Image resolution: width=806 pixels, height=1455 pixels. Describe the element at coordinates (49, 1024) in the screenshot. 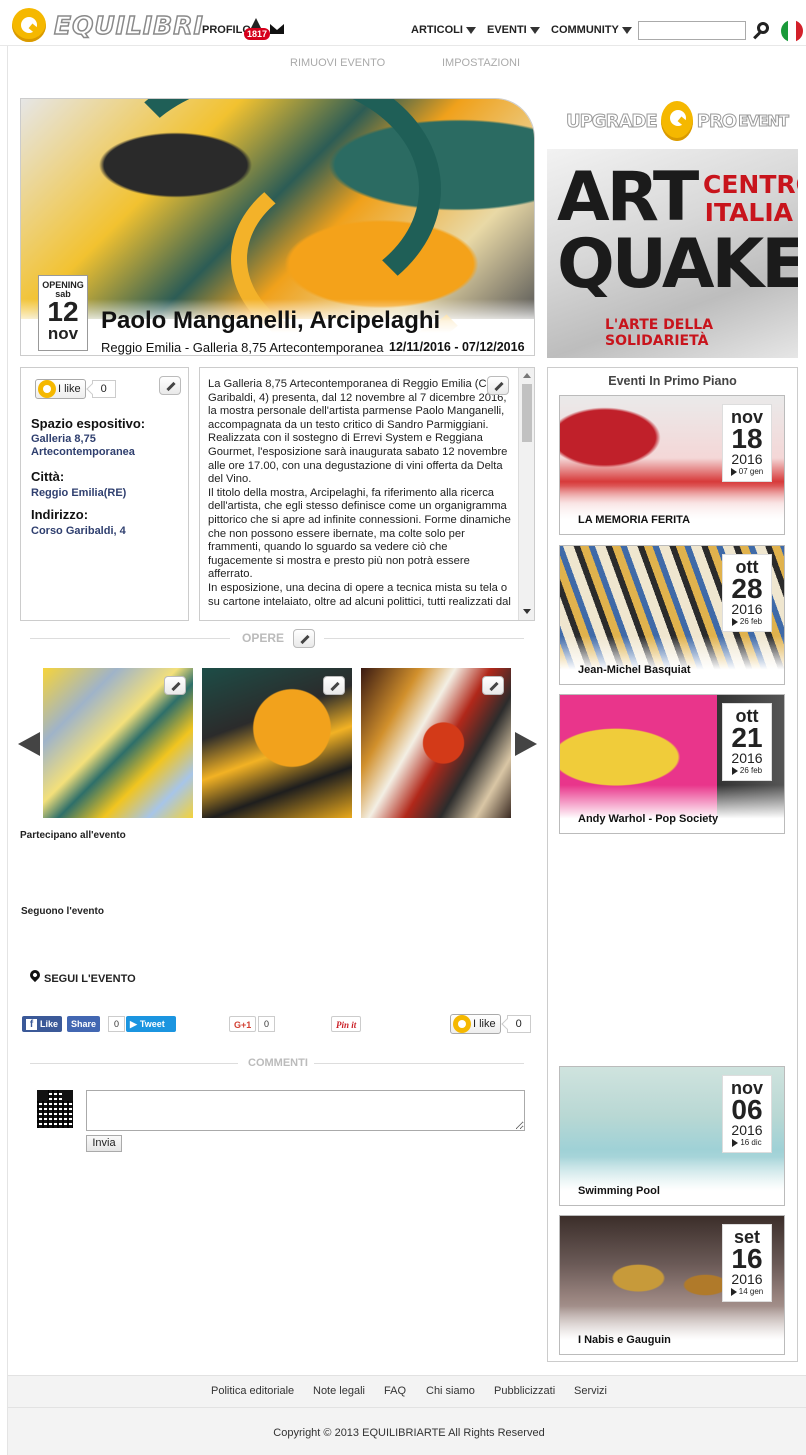

I see `facebook-like-label: Like` at that location.